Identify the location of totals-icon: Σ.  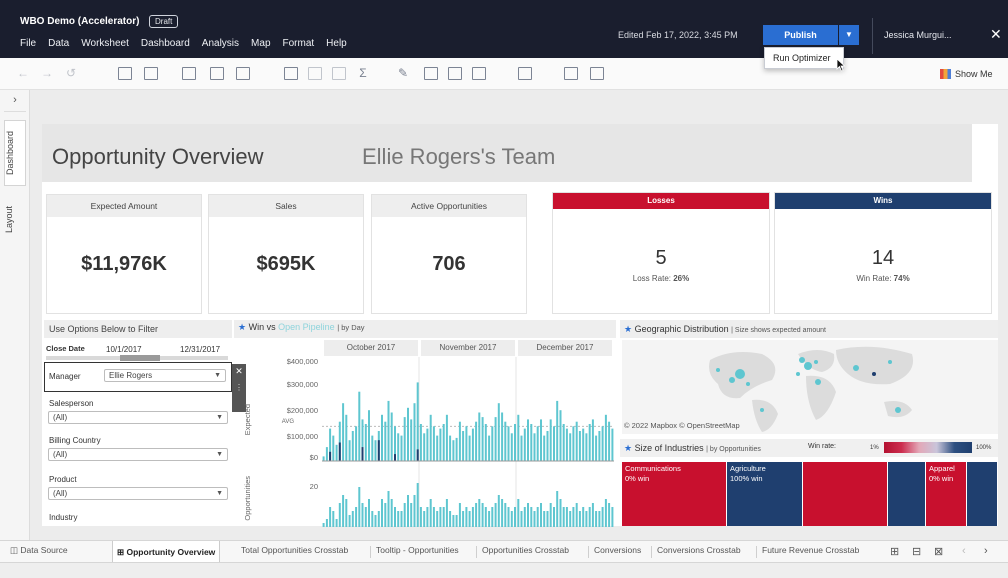
(363, 73).